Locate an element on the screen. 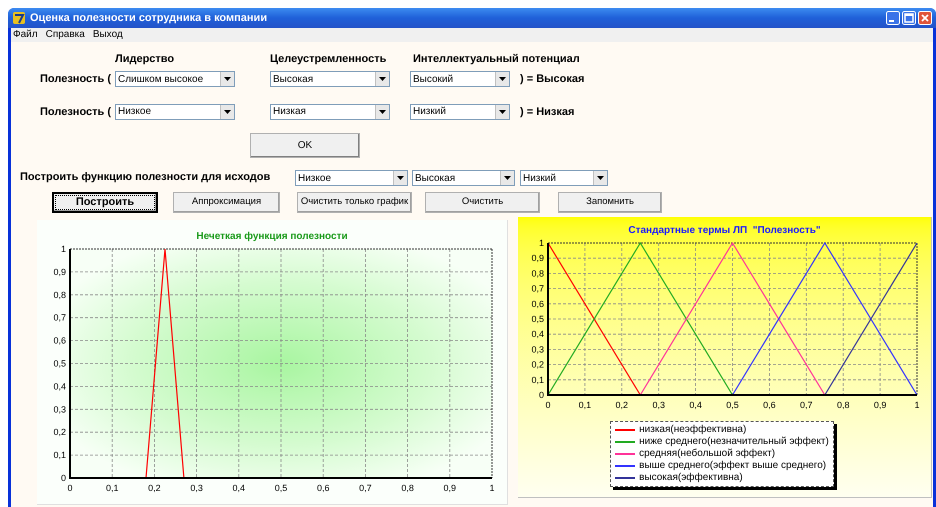 This screenshot has width=936, height=507. action-button: Построить is located at coordinates (105, 202).